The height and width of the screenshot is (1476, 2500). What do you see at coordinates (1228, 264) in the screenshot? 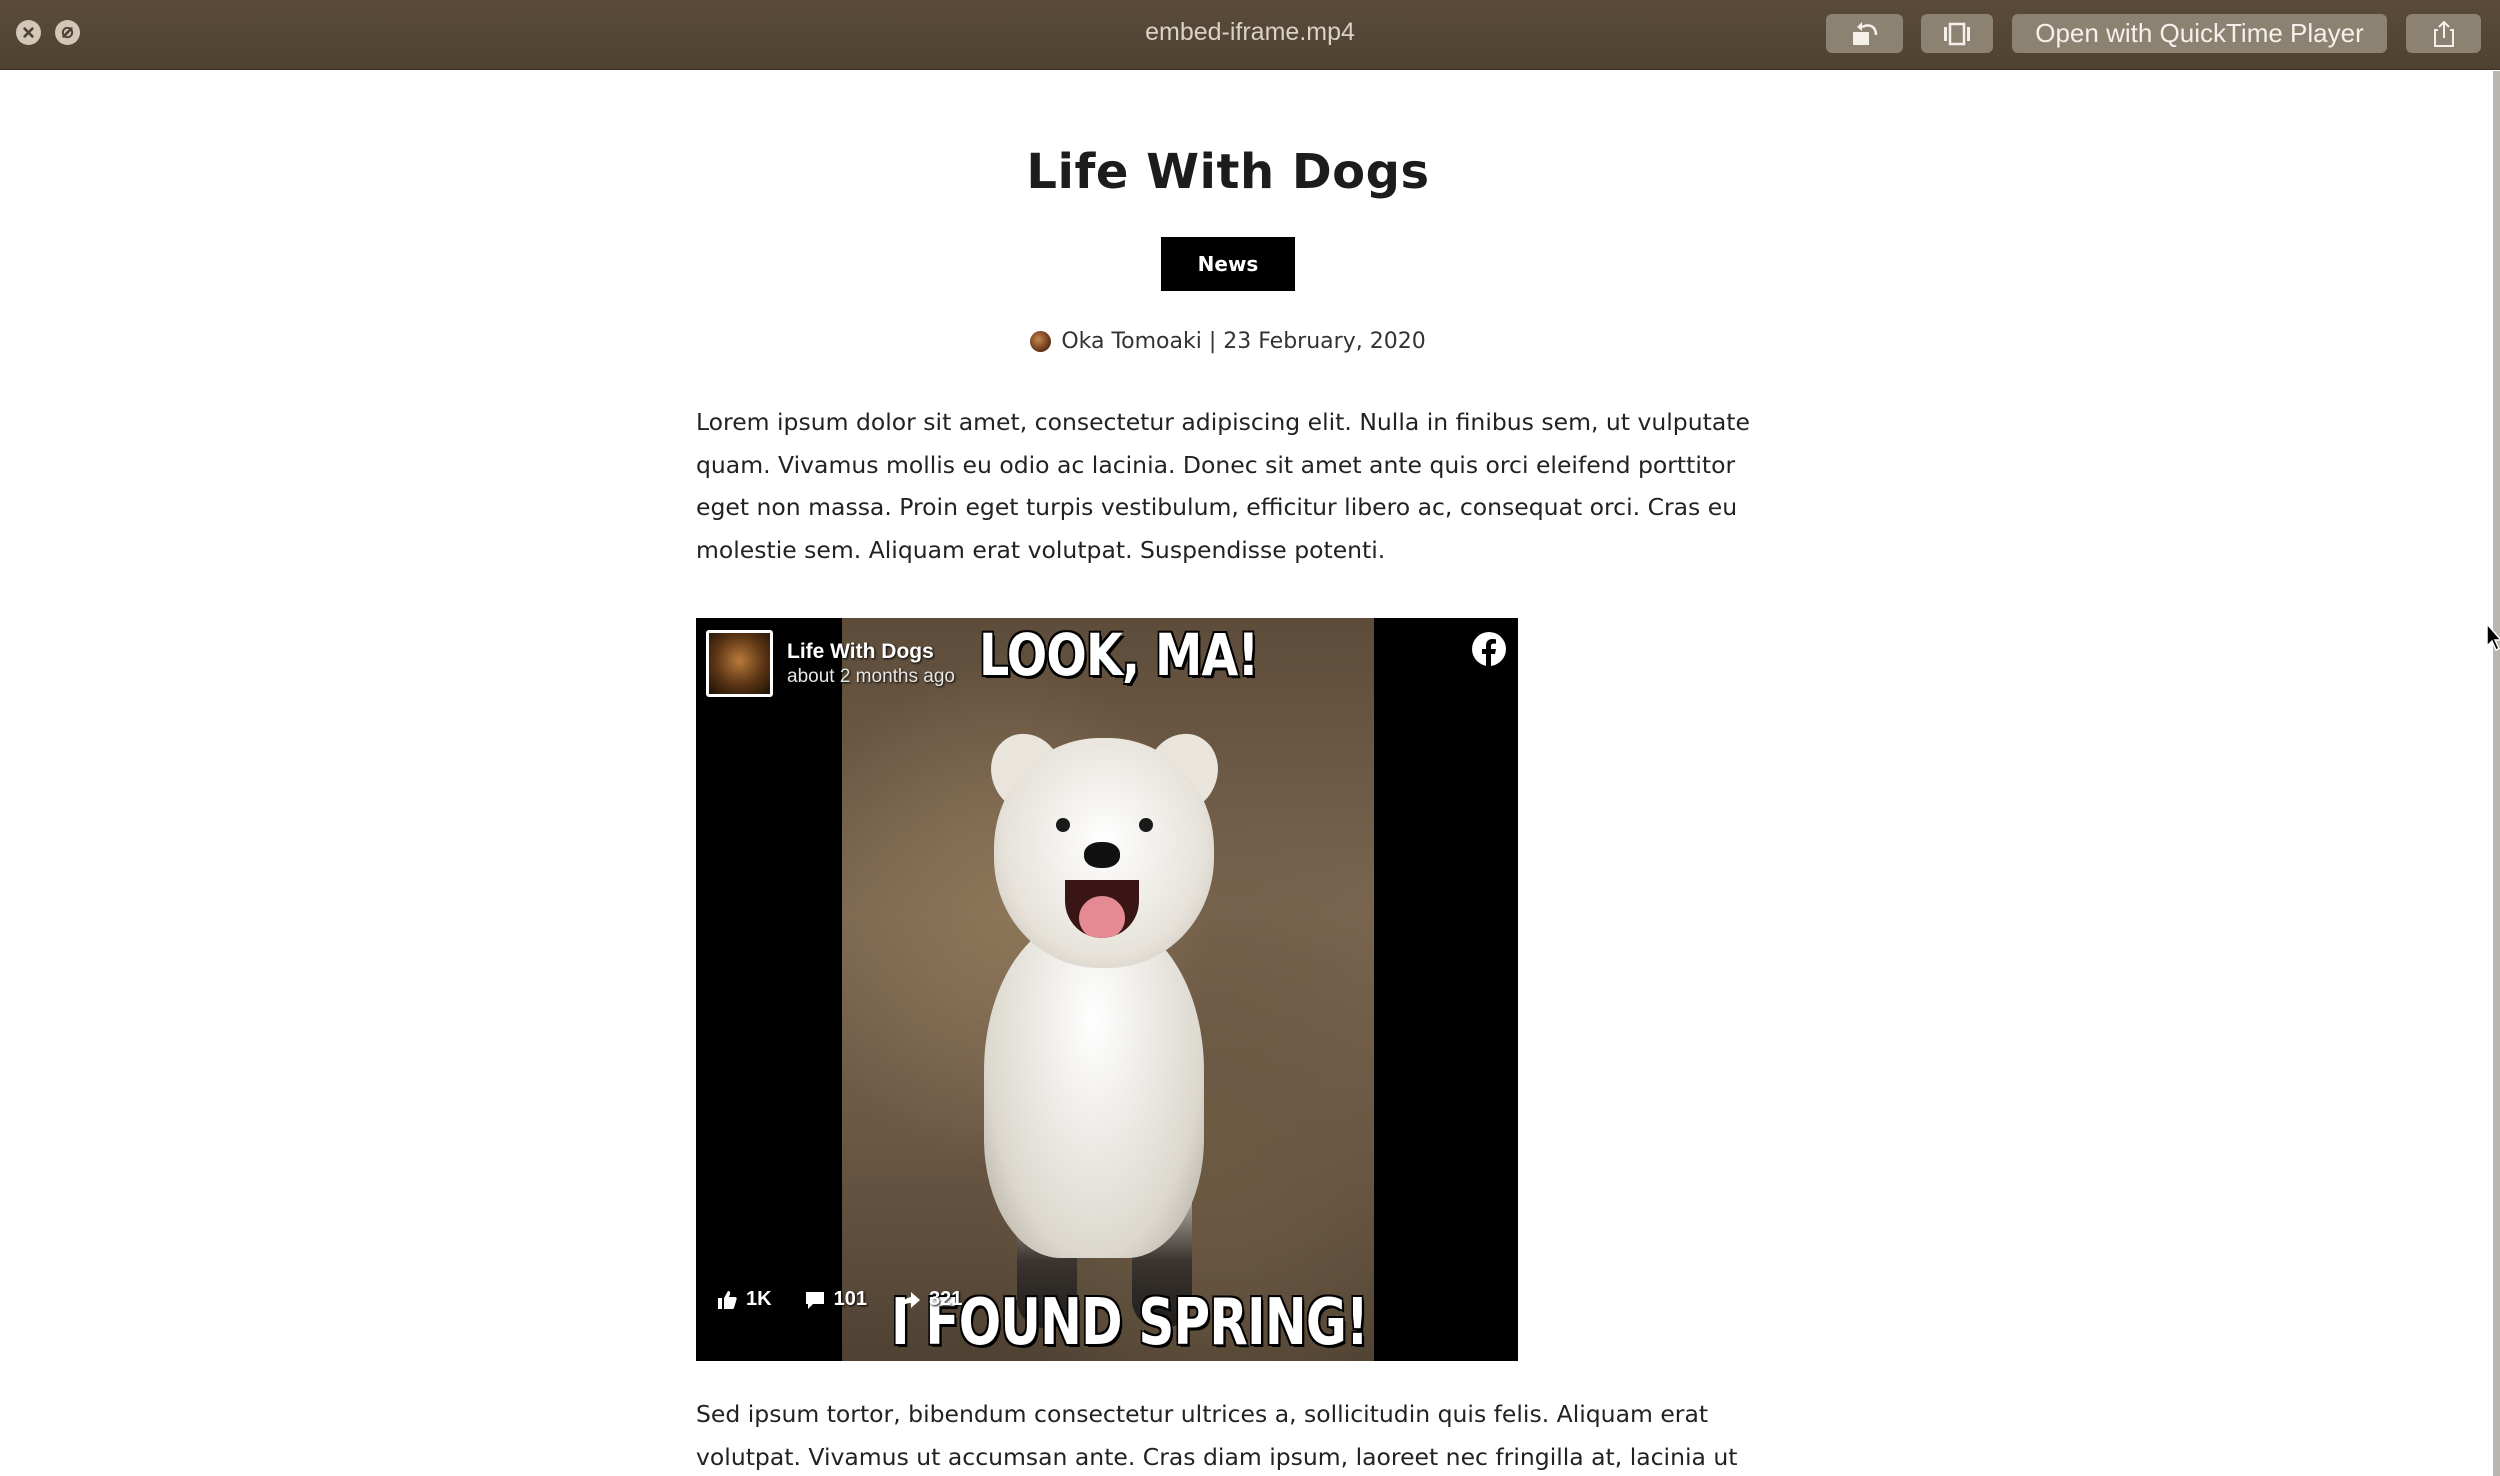
I see `category-badge: News` at bounding box center [1228, 264].